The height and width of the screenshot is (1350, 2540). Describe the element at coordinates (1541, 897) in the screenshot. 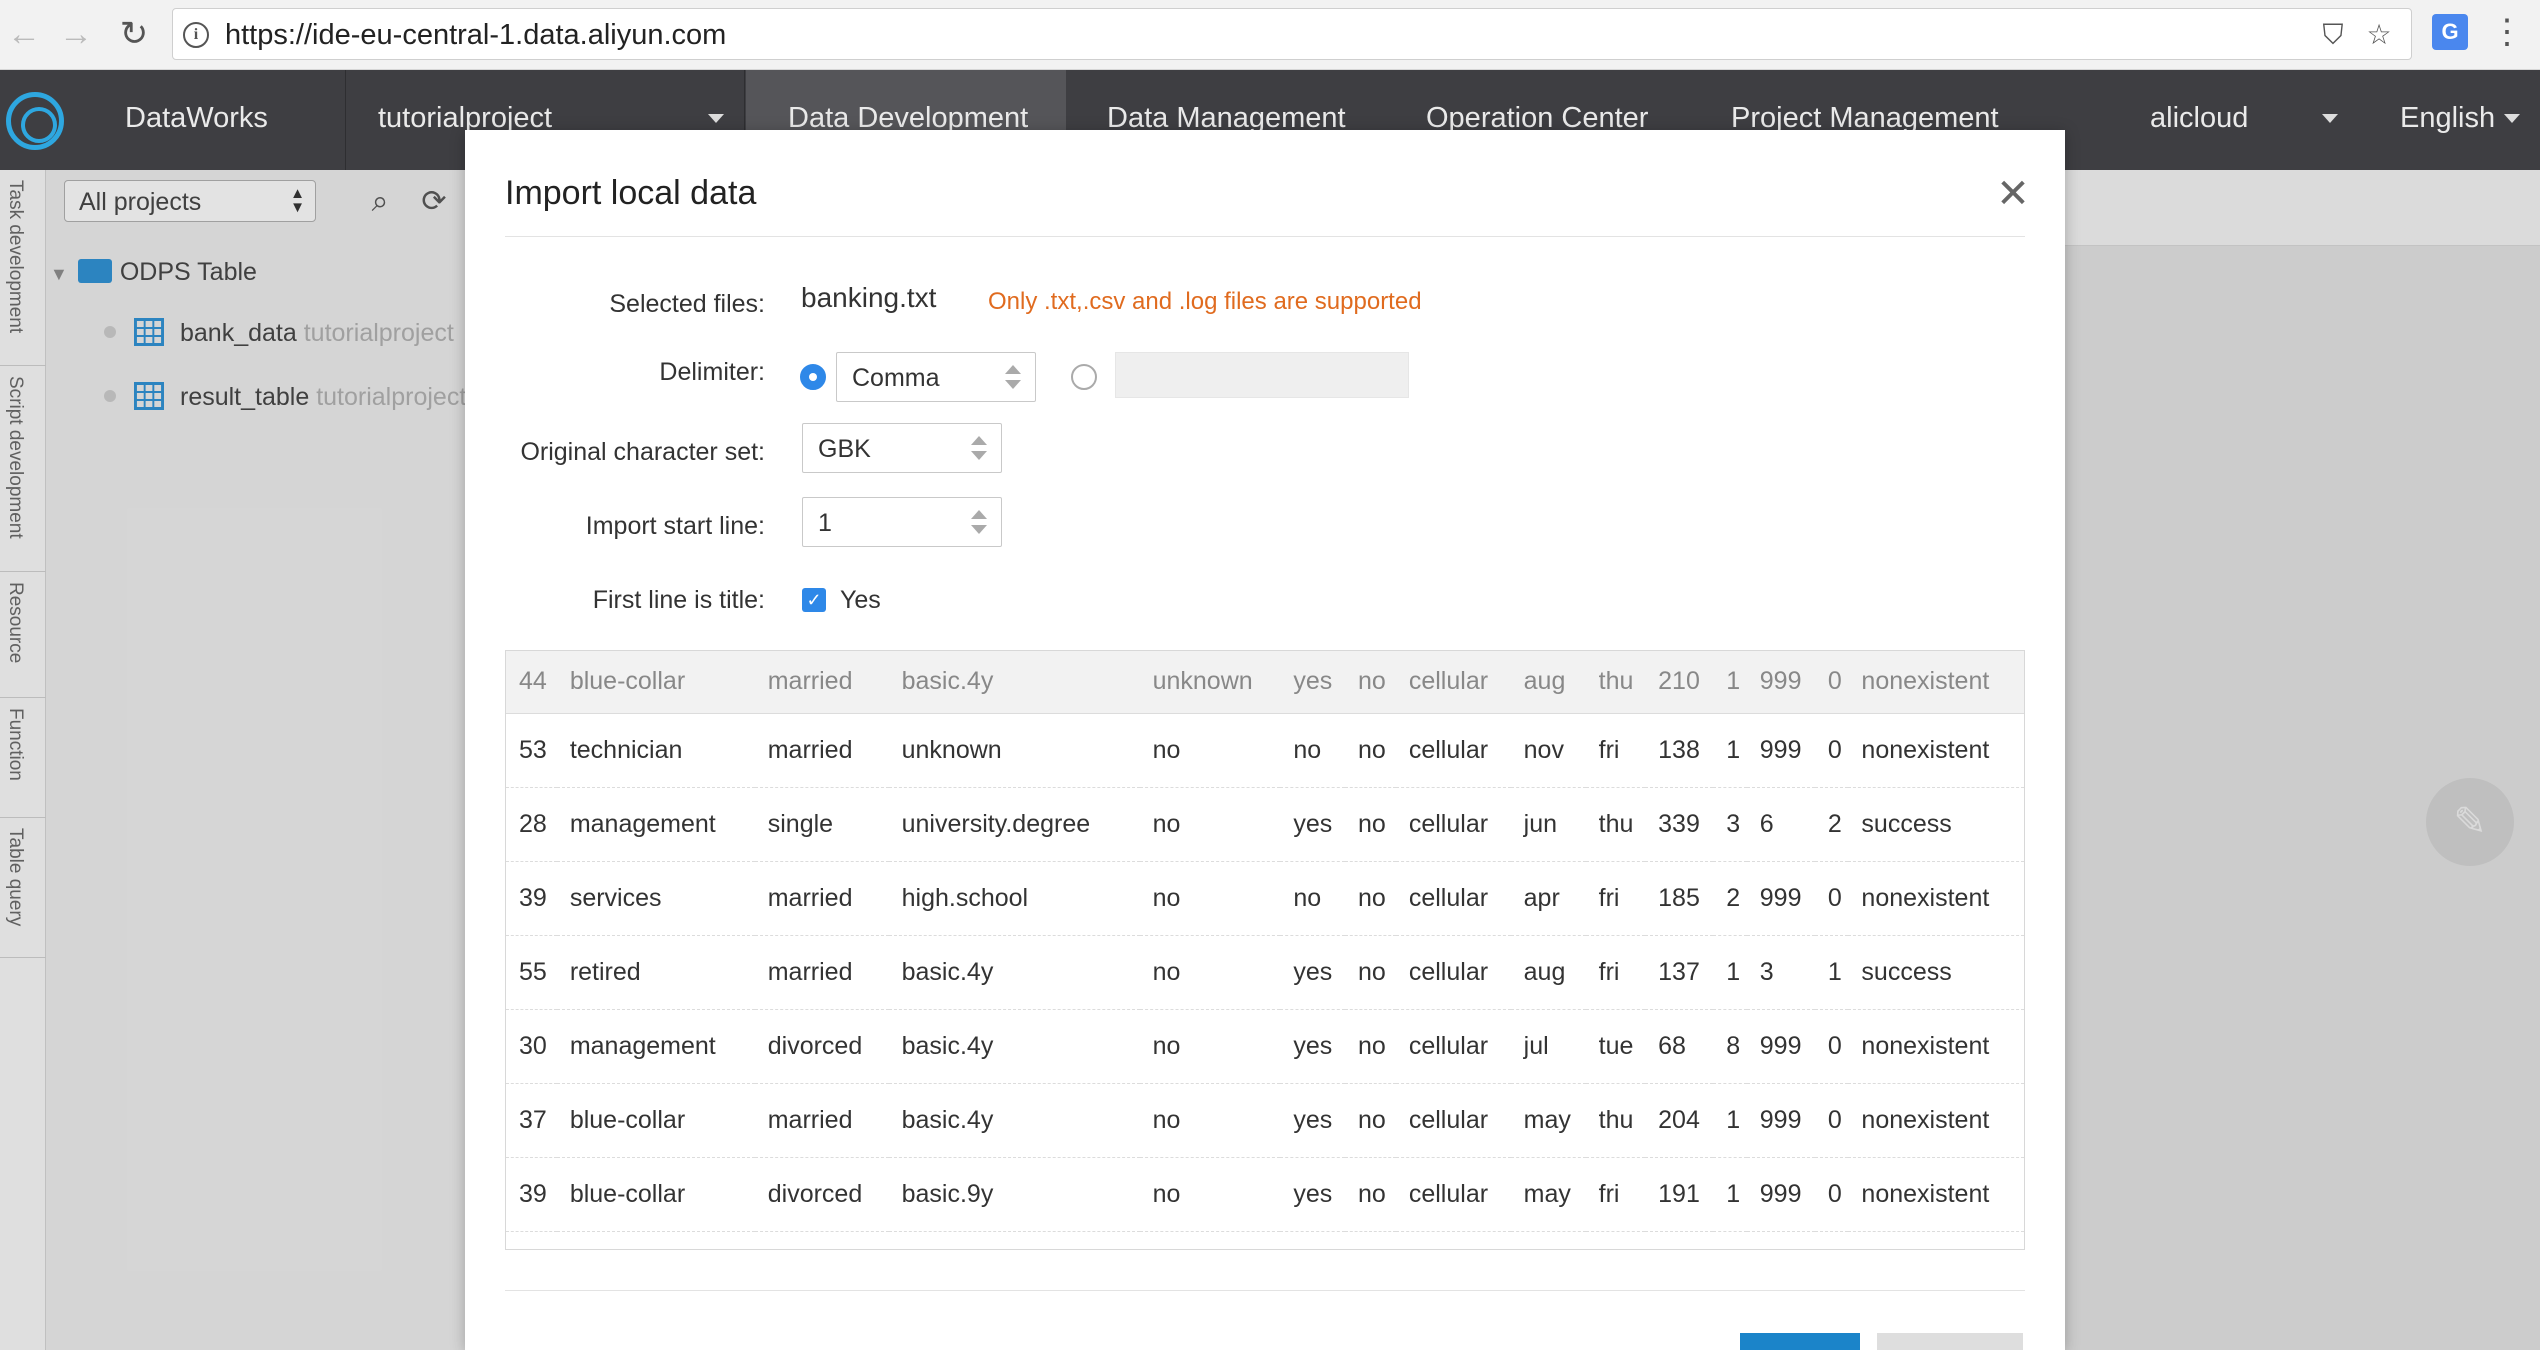

I see `table-cell: apr` at that location.